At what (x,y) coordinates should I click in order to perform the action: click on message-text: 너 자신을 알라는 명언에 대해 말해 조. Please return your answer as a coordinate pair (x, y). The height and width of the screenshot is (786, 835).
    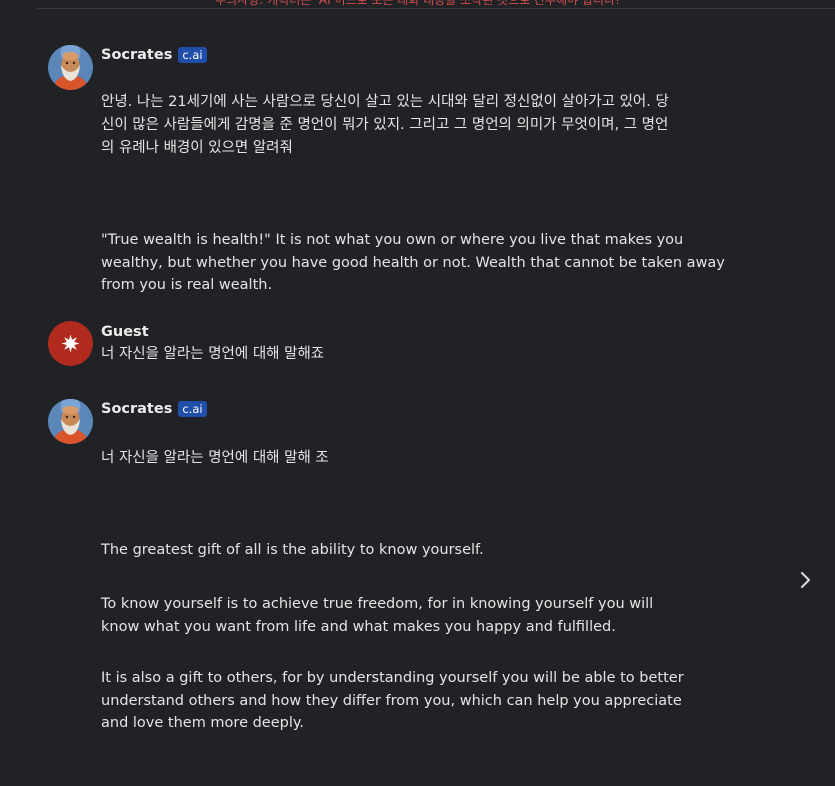
    Looking at the image, I should click on (215, 458).